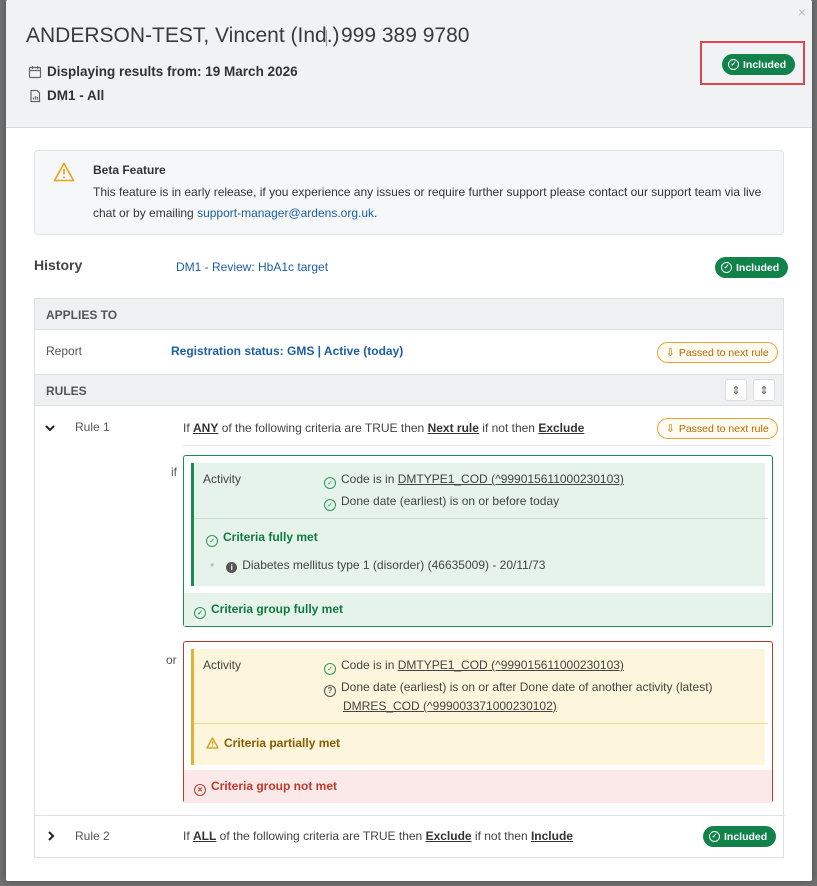 Image resolution: width=817 pixels, height=886 pixels. Describe the element at coordinates (252, 267) in the screenshot. I see `history-link: DM1 - Review: HbA1c target` at that location.